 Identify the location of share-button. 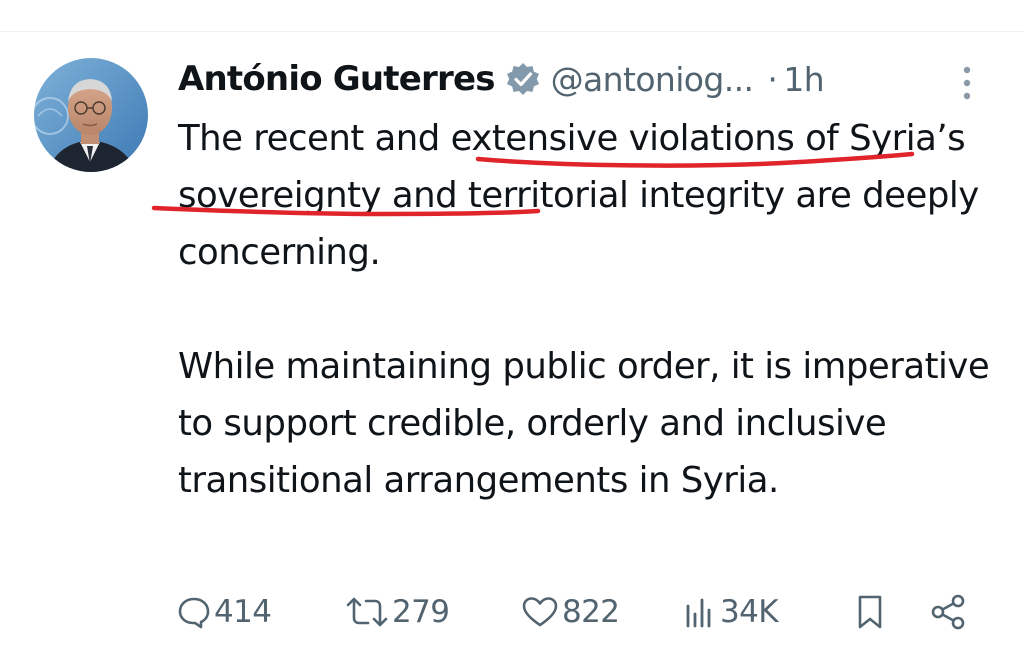
(948, 612).